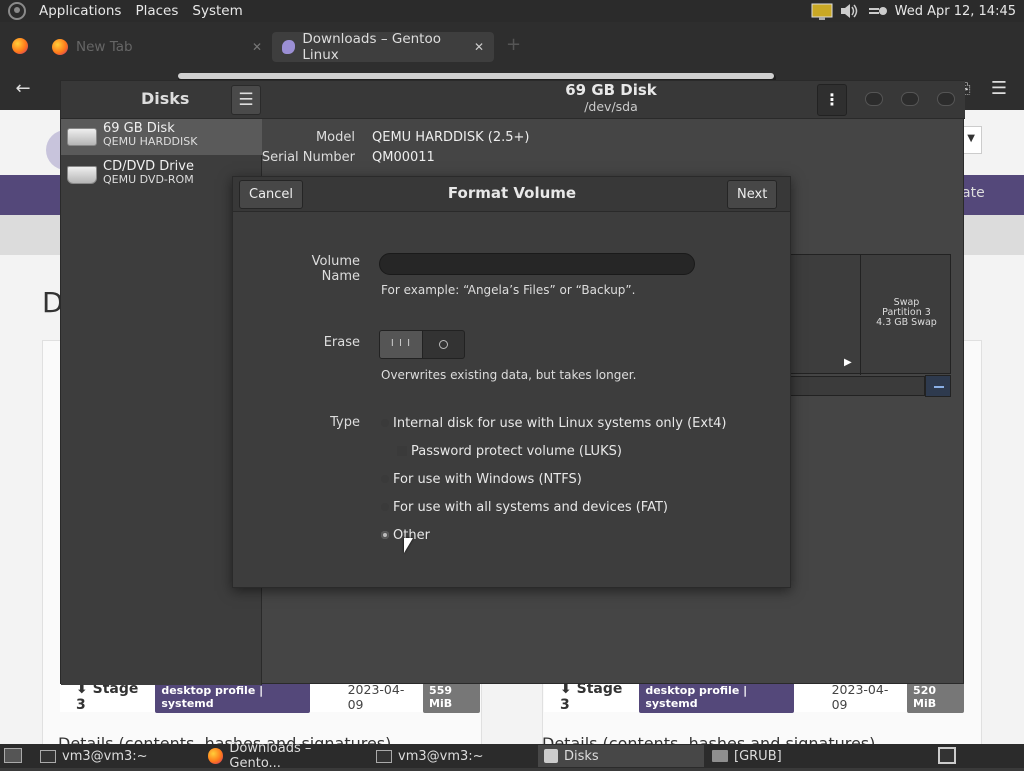 This screenshot has height=771, width=1024. Describe the element at coordinates (17, 11) in the screenshot. I see `gentoo-logo-icon` at that location.